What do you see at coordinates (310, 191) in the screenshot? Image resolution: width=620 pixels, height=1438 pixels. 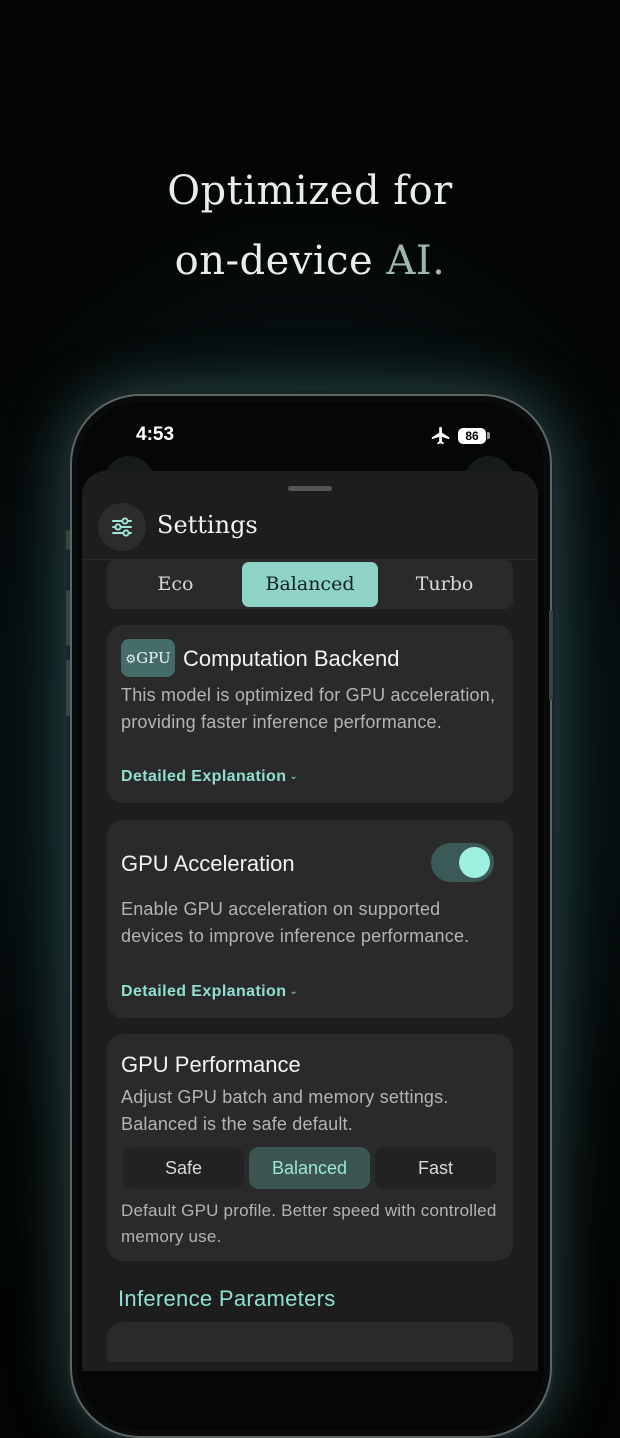 I see `headline-line-1: Optimized for` at bounding box center [310, 191].